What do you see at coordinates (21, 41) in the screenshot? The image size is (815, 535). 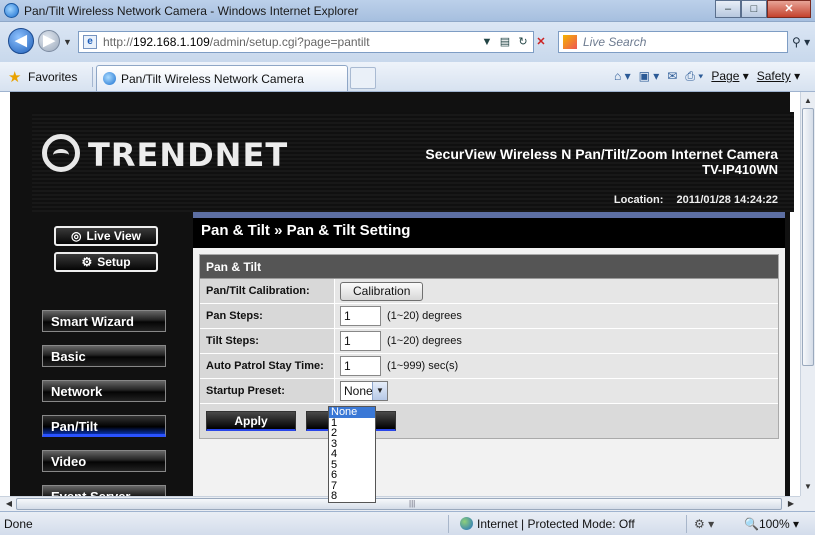 I see `back-button: ◀` at bounding box center [21, 41].